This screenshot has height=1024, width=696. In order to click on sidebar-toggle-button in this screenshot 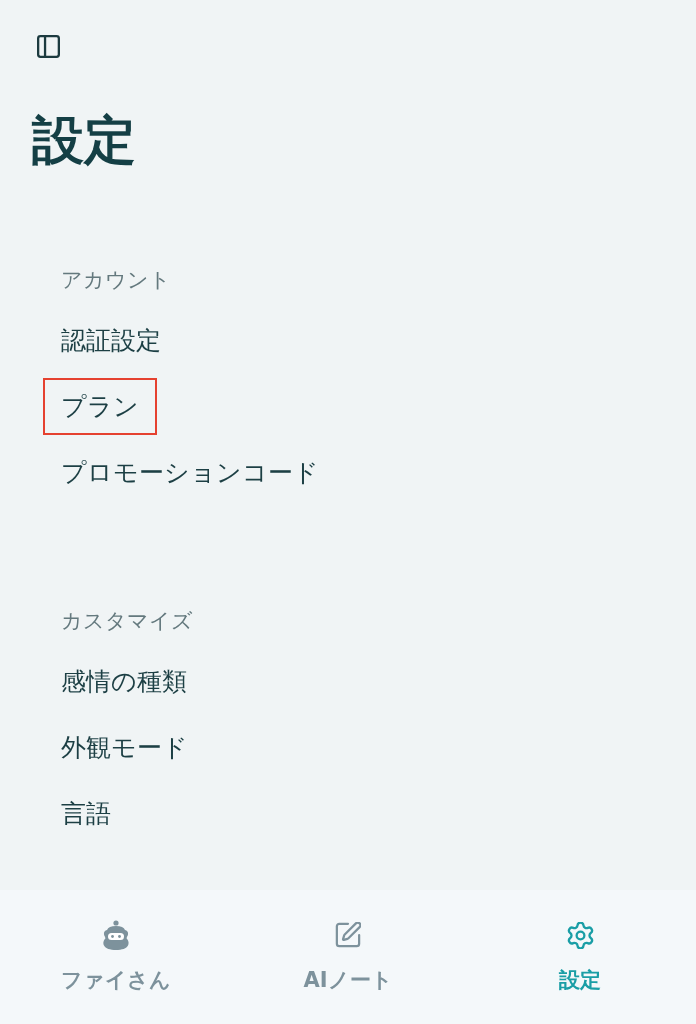, I will do `click(48, 46)`.